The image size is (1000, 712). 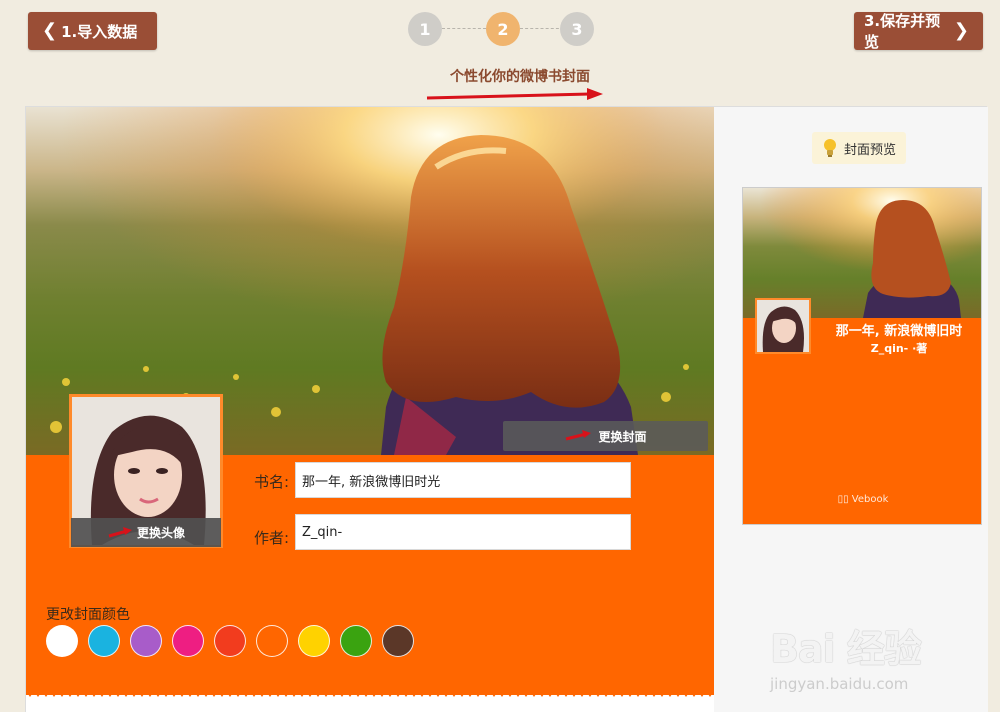 What do you see at coordinates (520, 77) in the screenshot?
I see `page-subtitle: 个性化你的微博书封面` at bounding box center [520, 77].